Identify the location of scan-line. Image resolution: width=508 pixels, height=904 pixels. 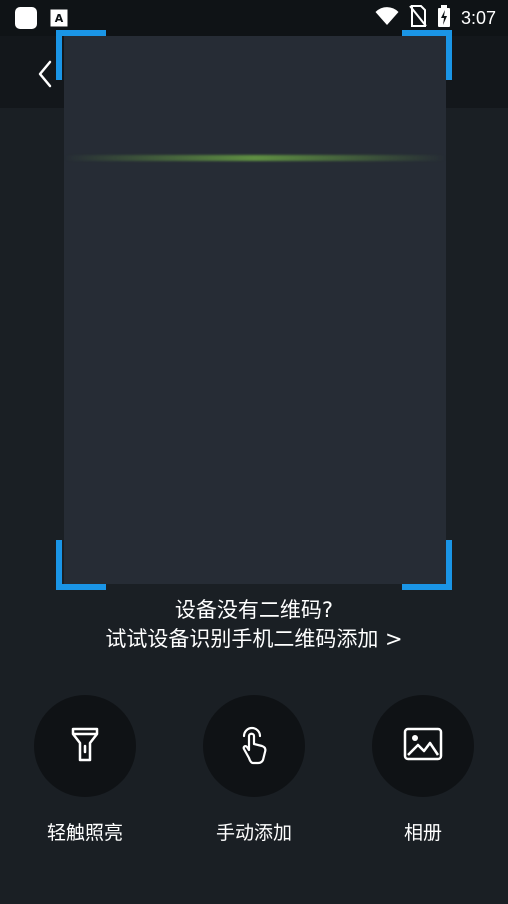
(255, 158).